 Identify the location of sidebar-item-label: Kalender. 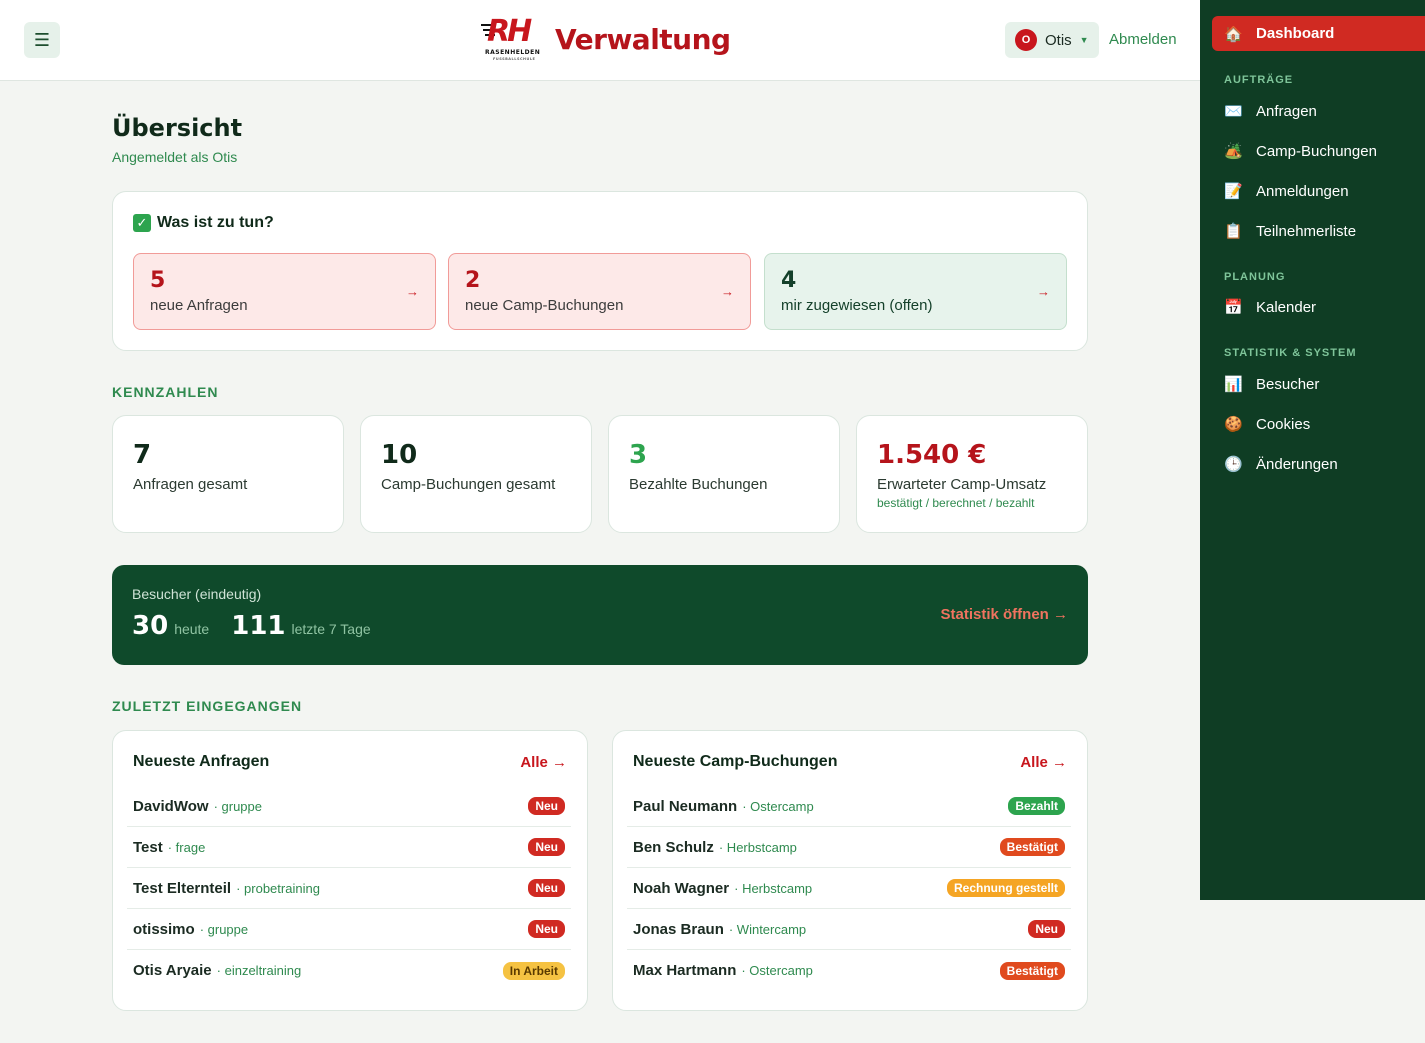
(1286, 307).